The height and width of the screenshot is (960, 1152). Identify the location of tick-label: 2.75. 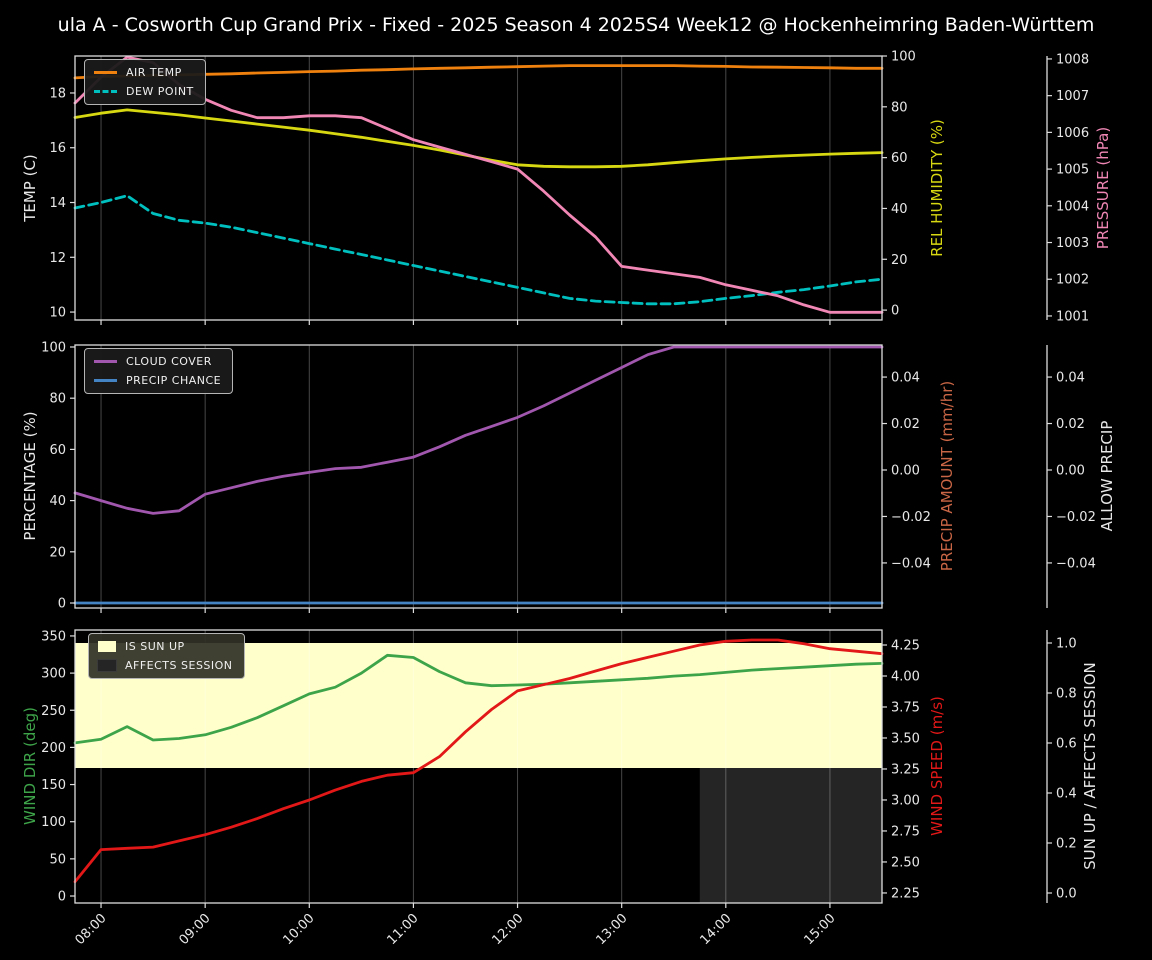
(905, 831).